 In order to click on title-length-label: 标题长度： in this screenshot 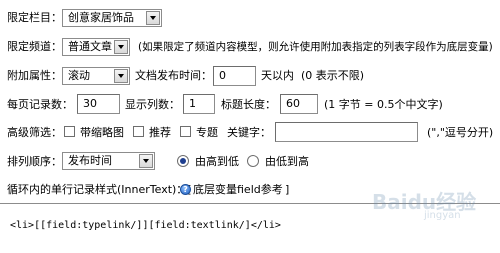, I will do `click(248, 104)`.